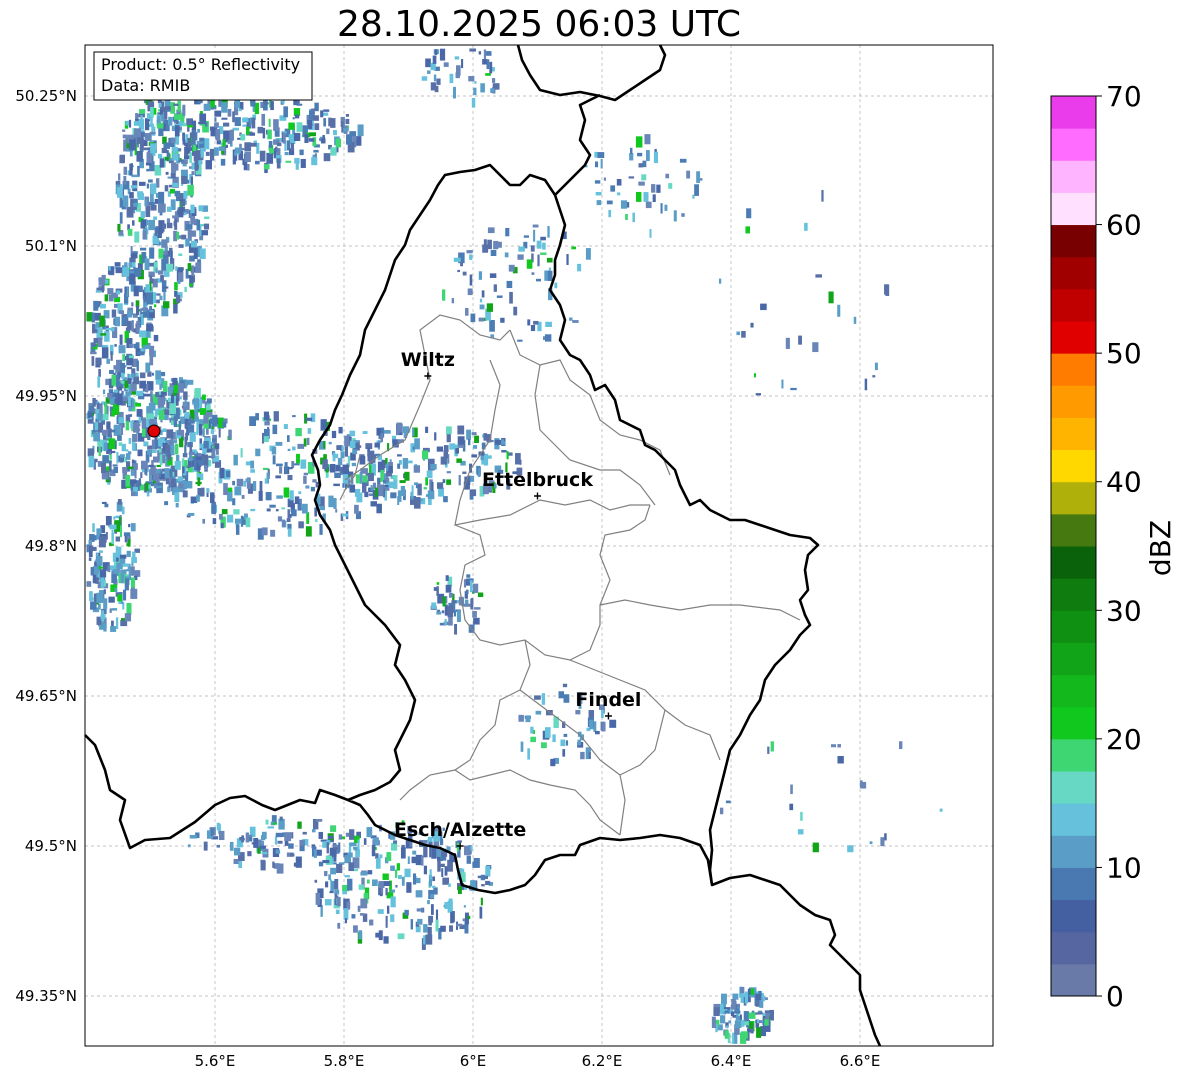 This screenshot has width=1184, height=1081. Describe the element at coordinates (51, 846) in the screenshot. I see `lat-tick-label: 49.5°N` at that location.